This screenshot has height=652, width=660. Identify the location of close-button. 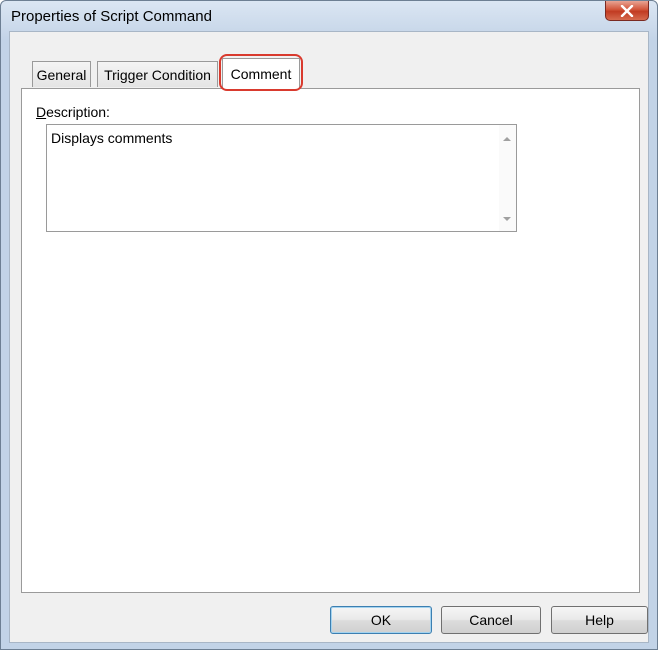
(627, 11).